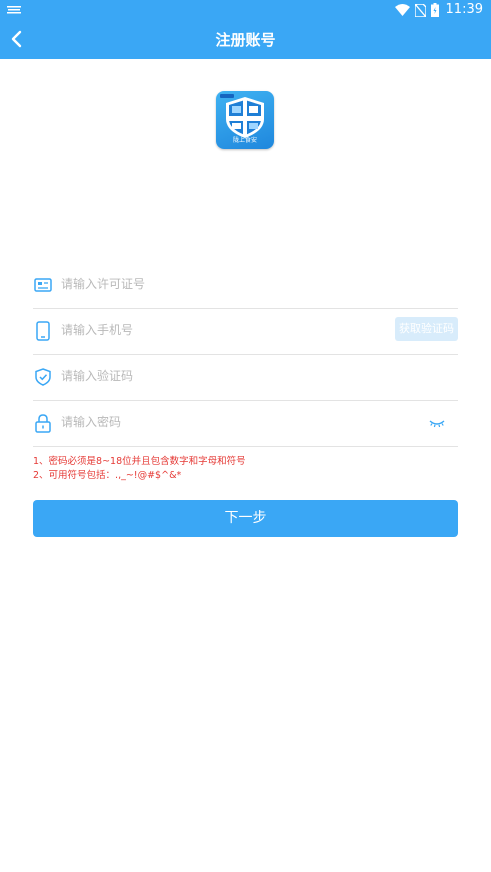 The height and width of the screenshot is (872, 491). What do you see at coordinates (245, 10) in the screenshot?
I see `status-bar: 11:39` at bounding box center [245, 10].